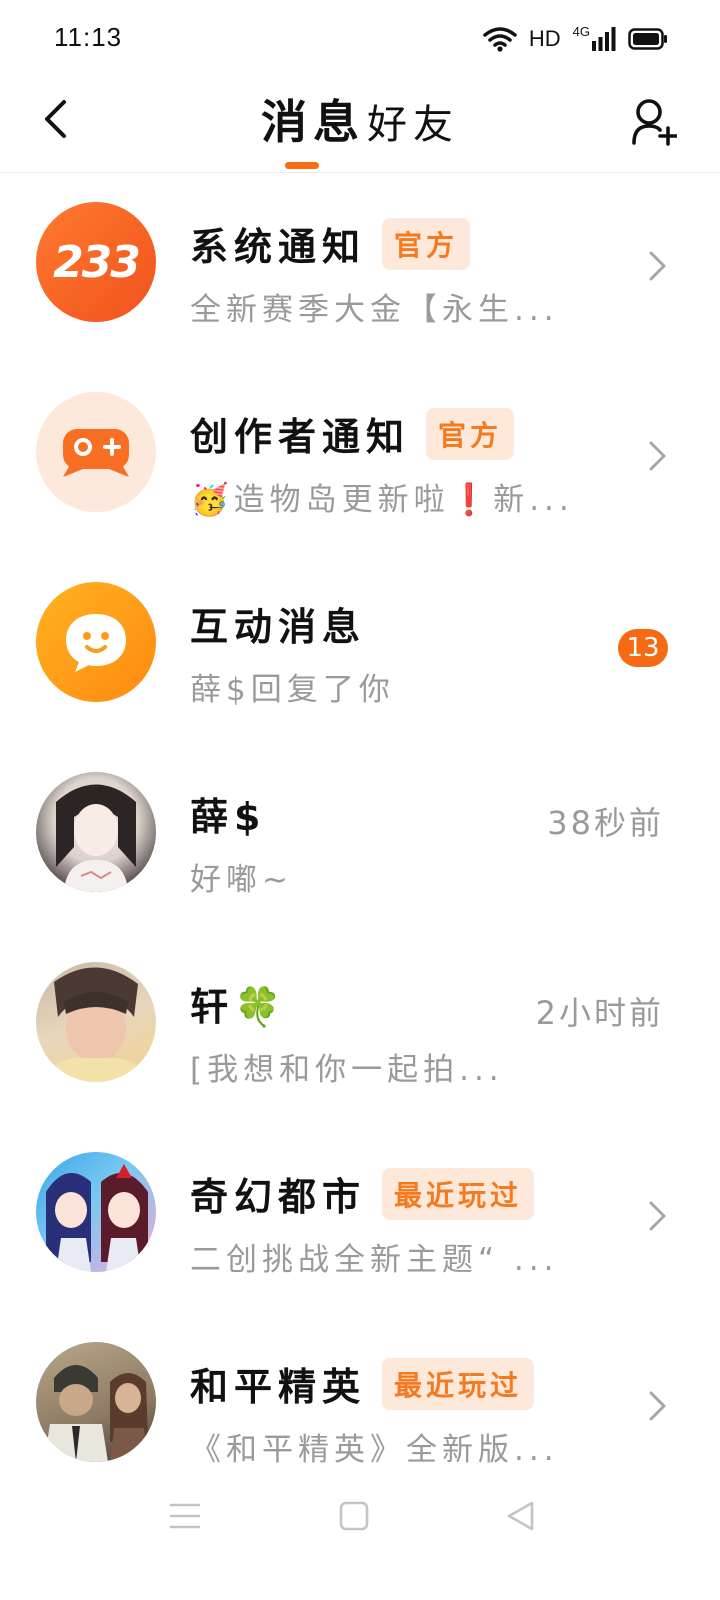  Describe the element at coordinates (313, 119) in the screenshot. I see `tab-messages: 消息` at that location.